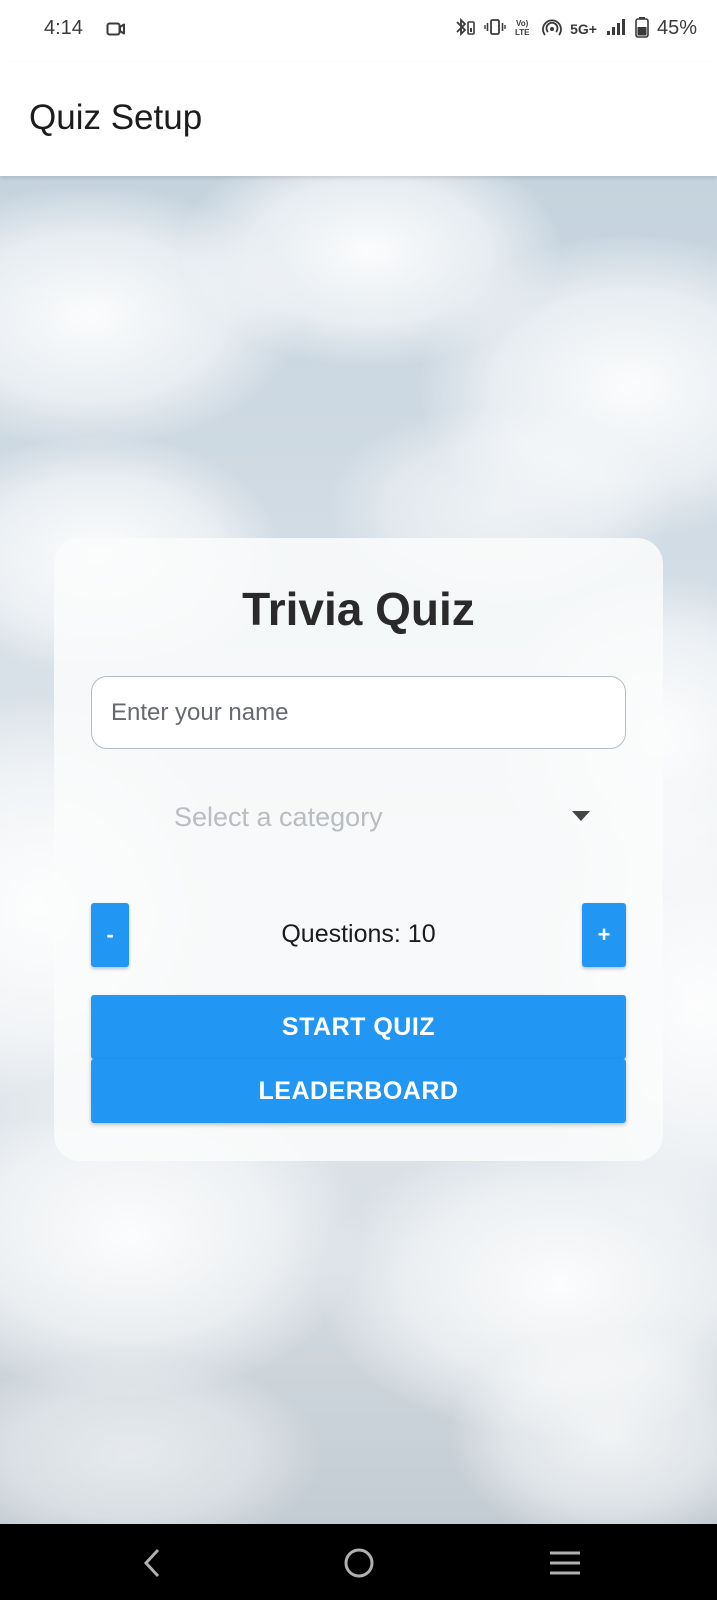 This screenshot has width=717, height=1600. What do you see at coordinates (604, 935) in the screenshot?
I see `increase-questions-button: +` at bounding box center [604, 935].